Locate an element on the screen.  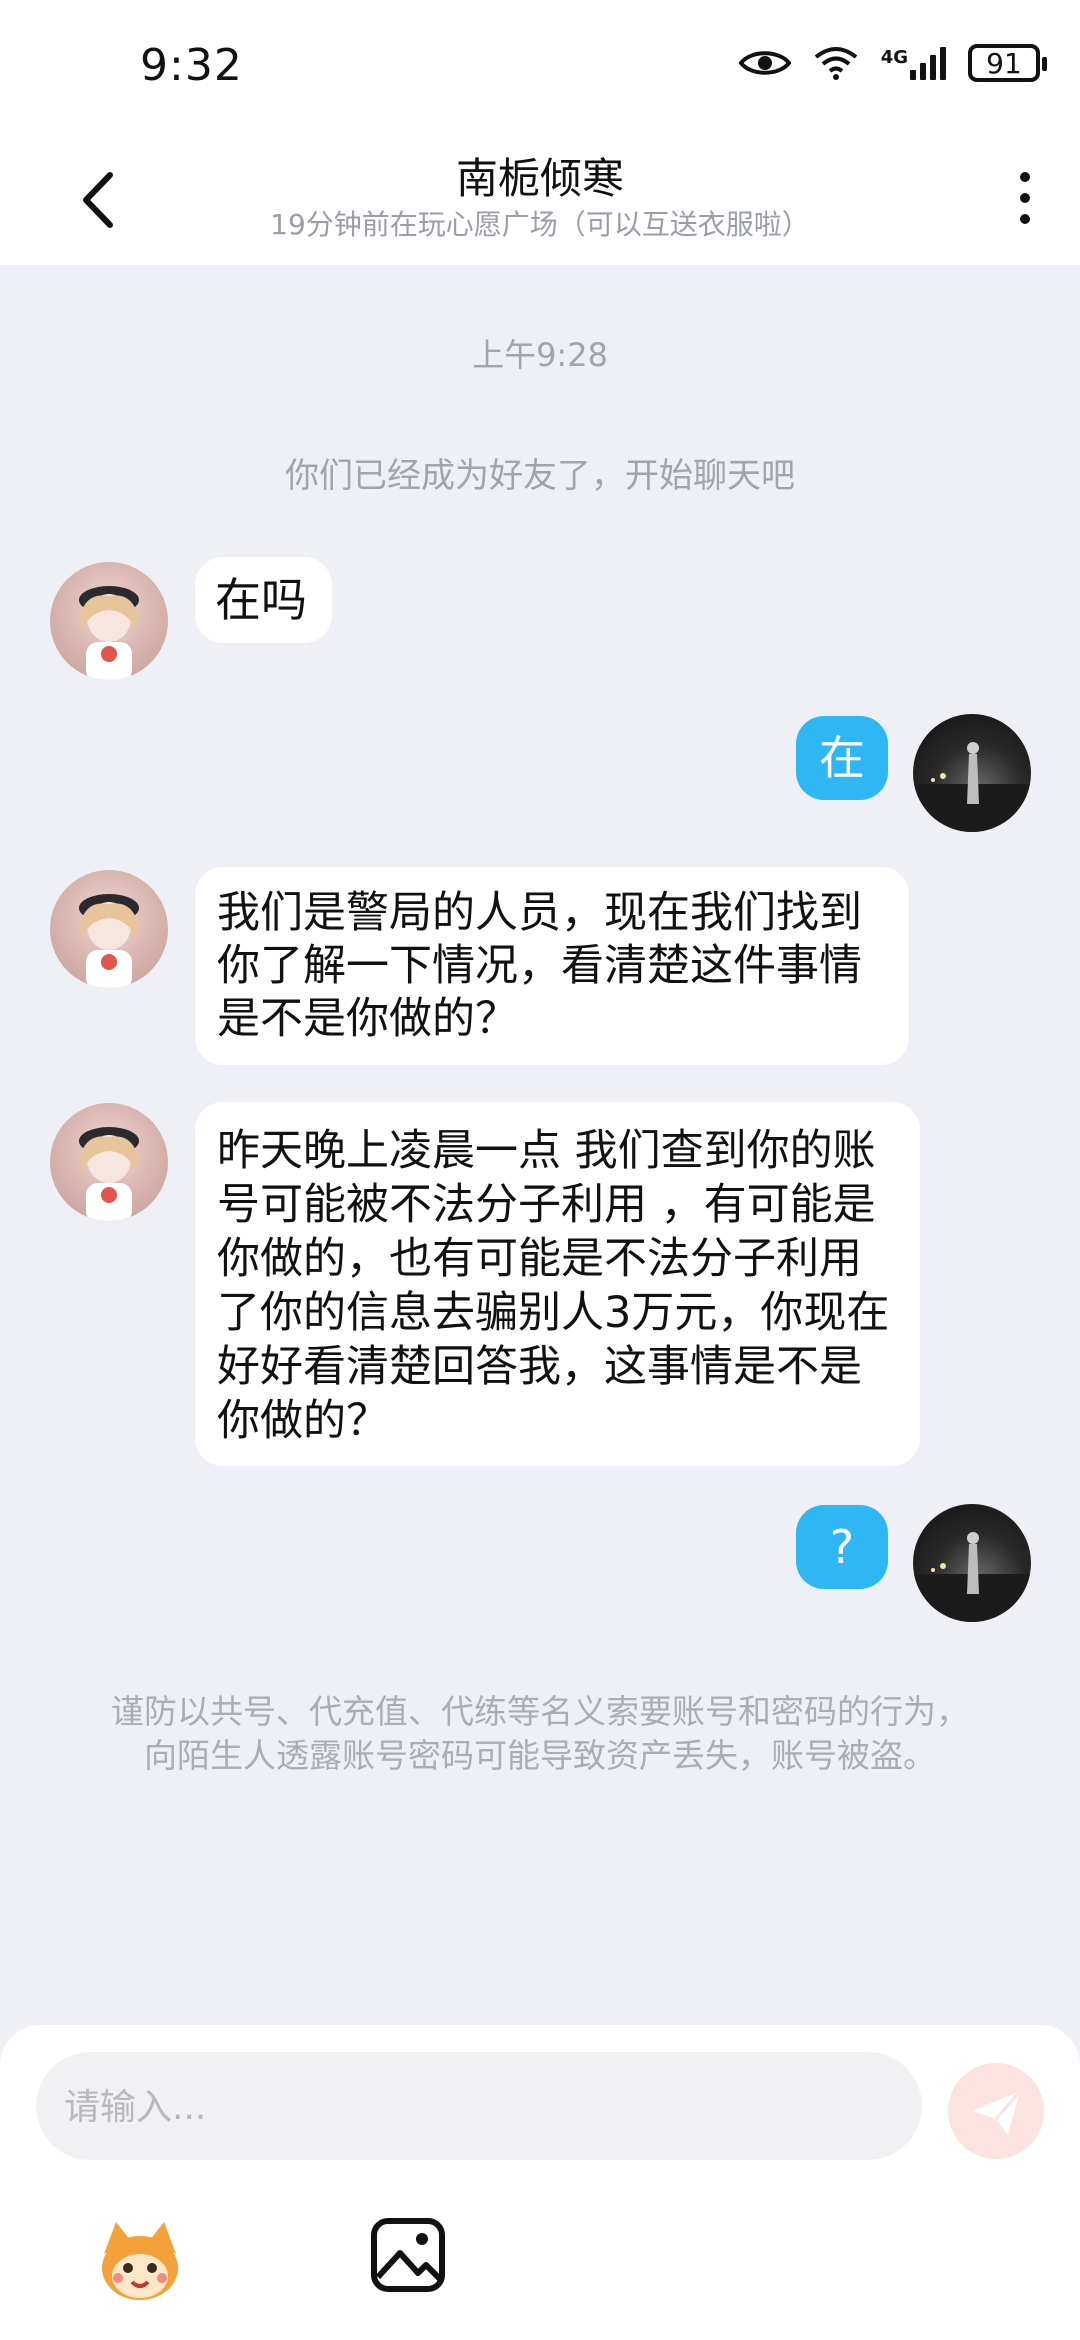
emoji-button is located at coordinates (140, 2260).